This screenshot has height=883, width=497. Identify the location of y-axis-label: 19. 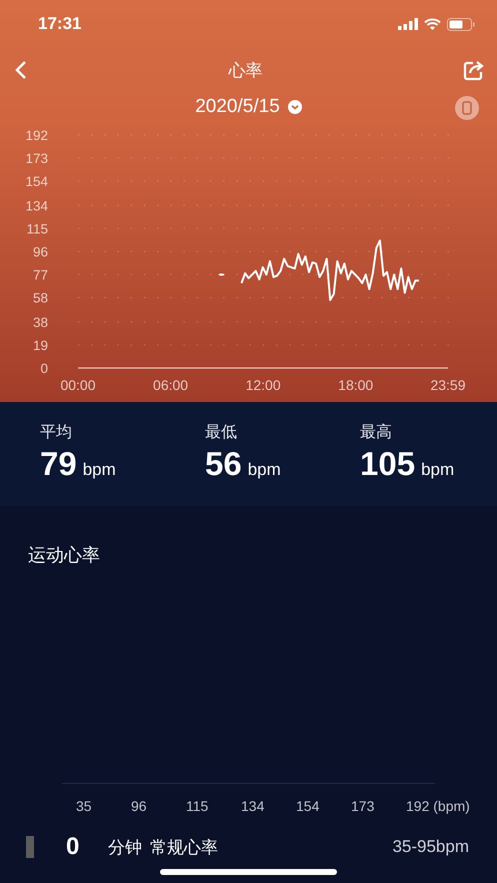
(40, 345).